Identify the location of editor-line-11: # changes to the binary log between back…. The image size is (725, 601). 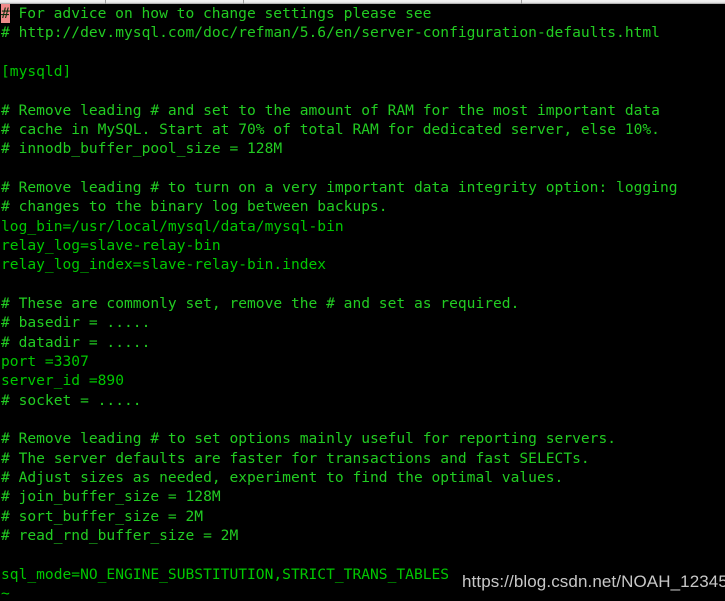
(362, 206).